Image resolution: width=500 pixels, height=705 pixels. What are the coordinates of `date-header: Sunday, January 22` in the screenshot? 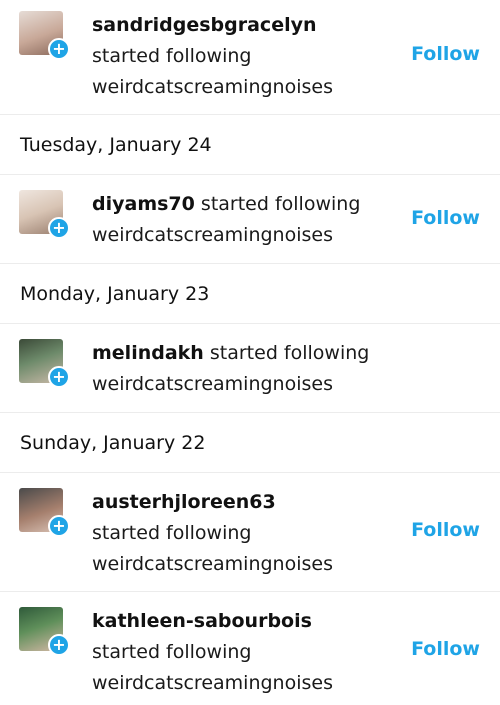 It's located at (250, 443).